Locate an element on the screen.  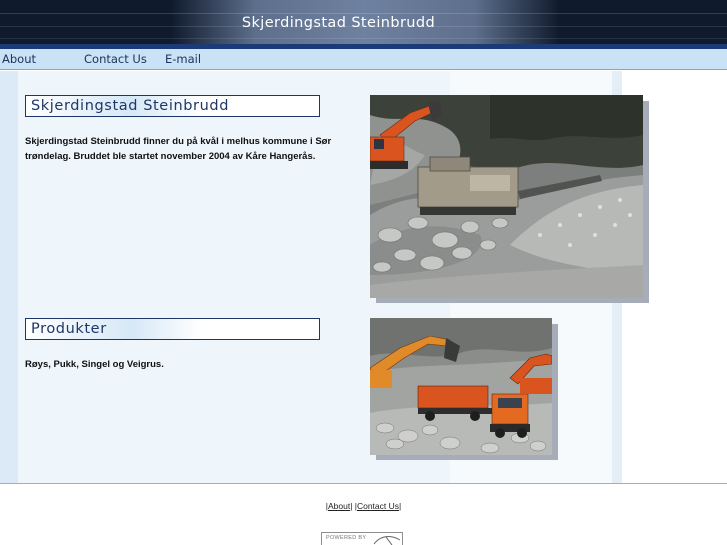
footer-link-contact-us: Contact Us is located at coordinates (378, 506).